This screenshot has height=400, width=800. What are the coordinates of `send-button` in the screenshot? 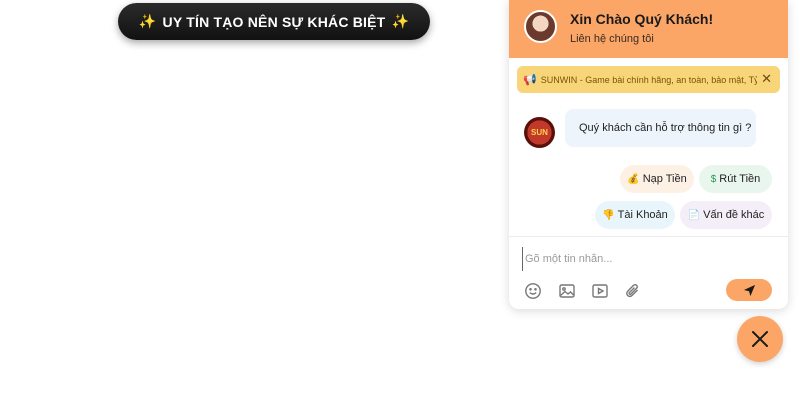 It's located at (749, 290).